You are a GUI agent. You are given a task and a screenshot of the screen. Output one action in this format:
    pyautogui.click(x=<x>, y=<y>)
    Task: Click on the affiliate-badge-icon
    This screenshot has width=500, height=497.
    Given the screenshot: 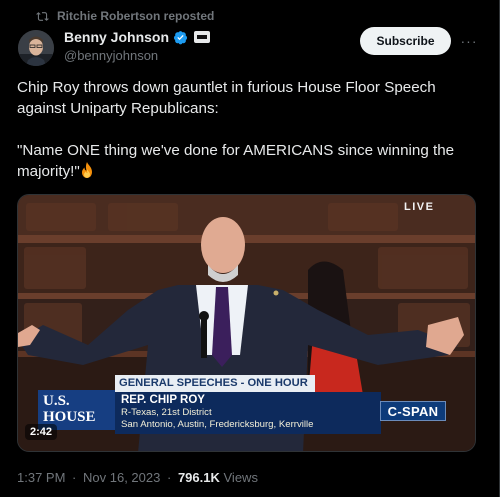 What is the action you would take?
    pyautogui.click(x=202, y=37)
    